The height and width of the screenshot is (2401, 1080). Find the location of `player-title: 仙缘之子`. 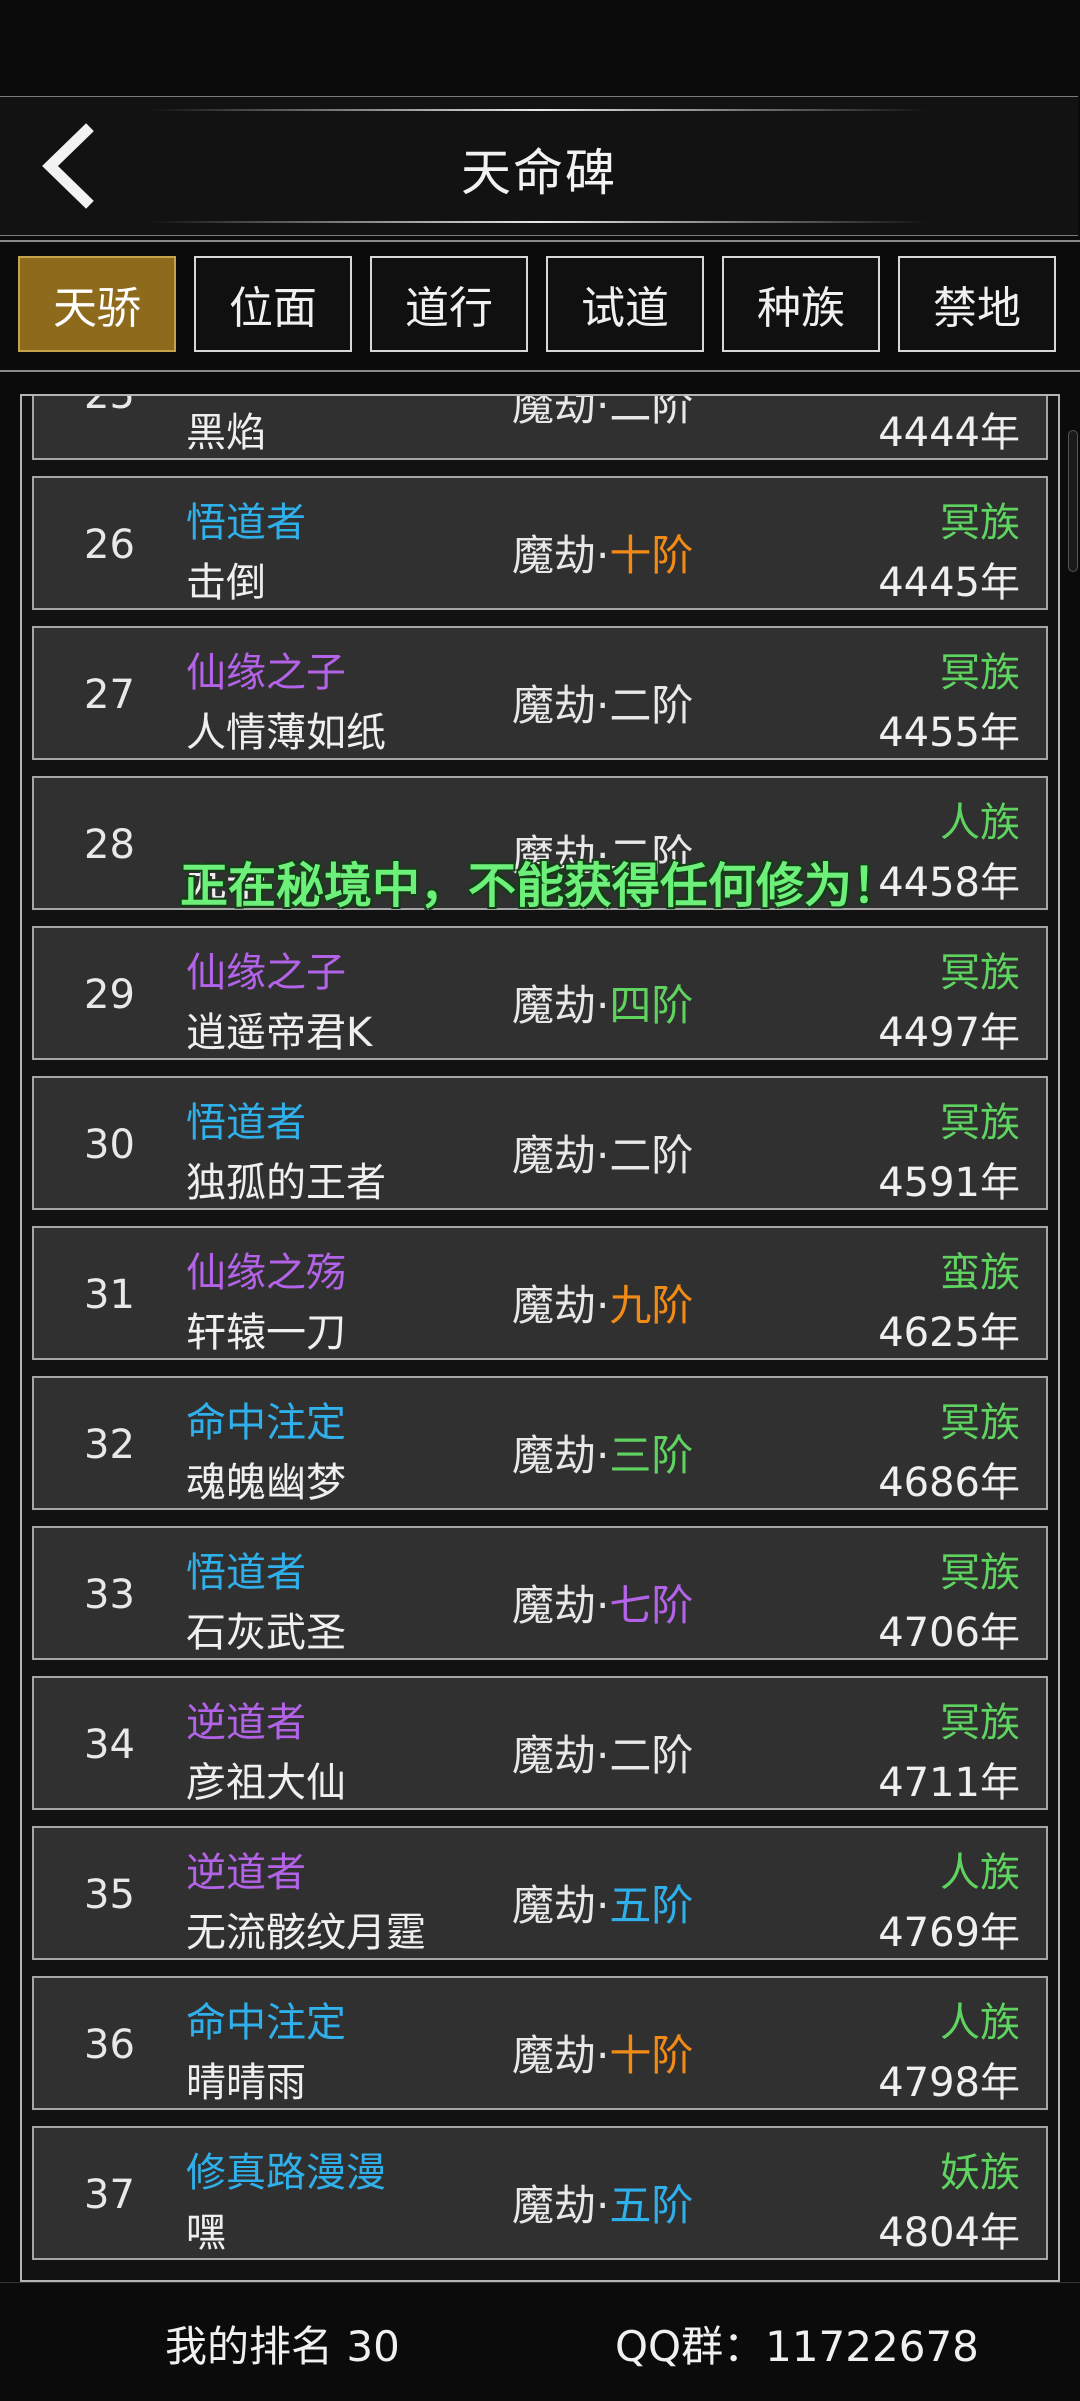

player-title: 仙缘之子 is located at coordinates (266, 973).